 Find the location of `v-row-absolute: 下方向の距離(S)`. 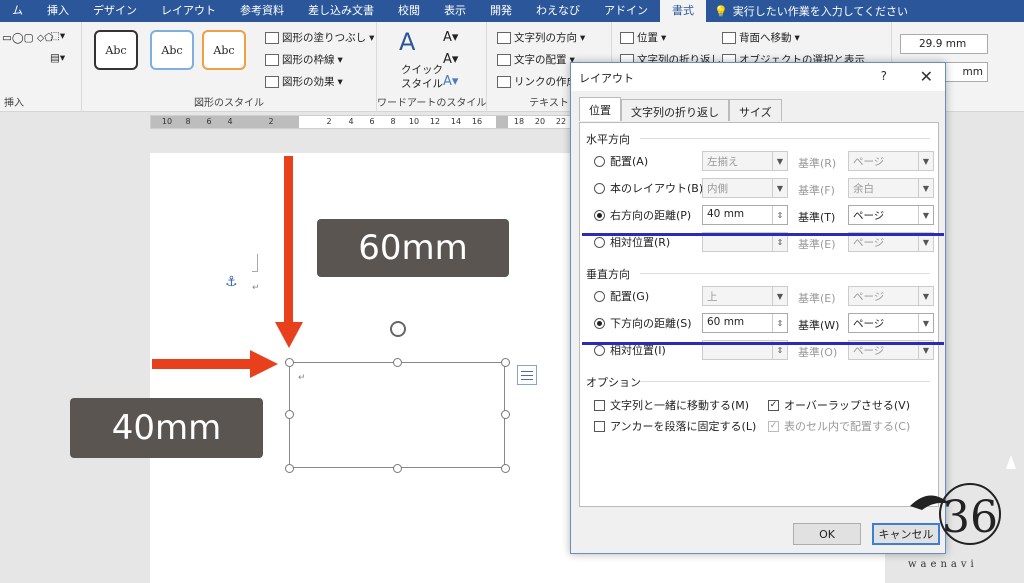

v-row-absolute: 下方向の距離(S) is located at coordinates (656, 323).